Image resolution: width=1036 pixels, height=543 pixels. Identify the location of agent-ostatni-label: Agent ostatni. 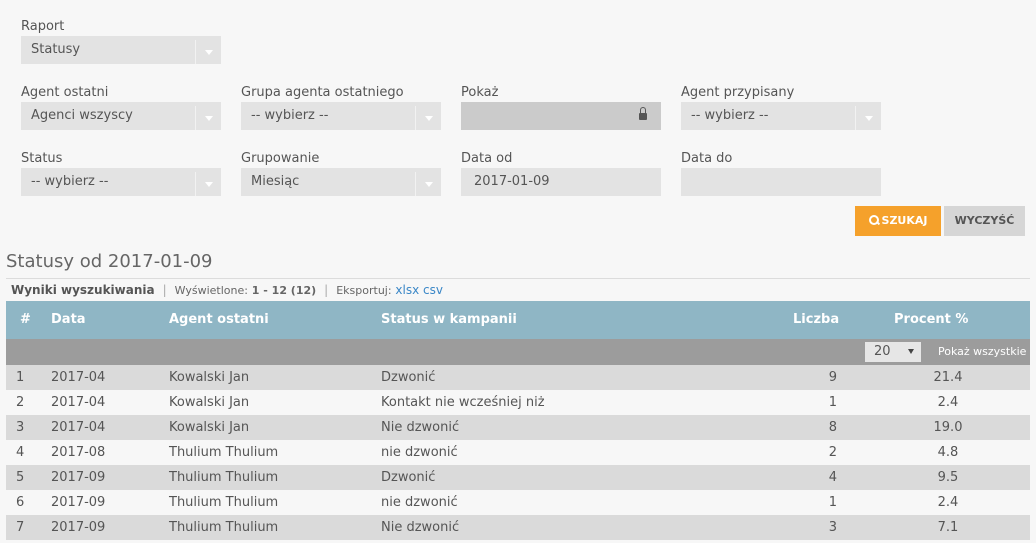
(65, 92).